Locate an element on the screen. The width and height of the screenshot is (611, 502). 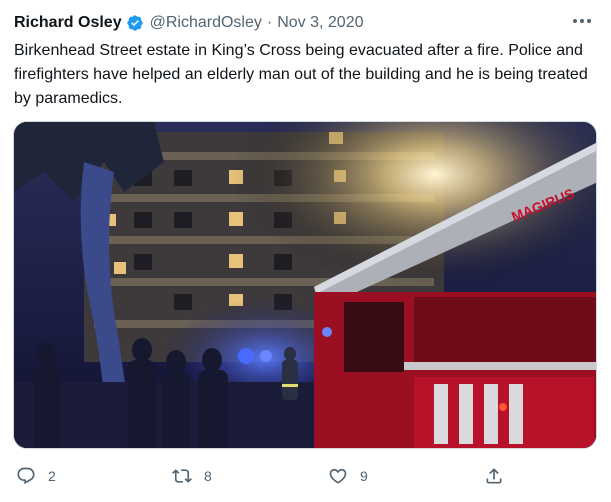
author-handle: @RichardOsley is located at coordinates (206, 23).